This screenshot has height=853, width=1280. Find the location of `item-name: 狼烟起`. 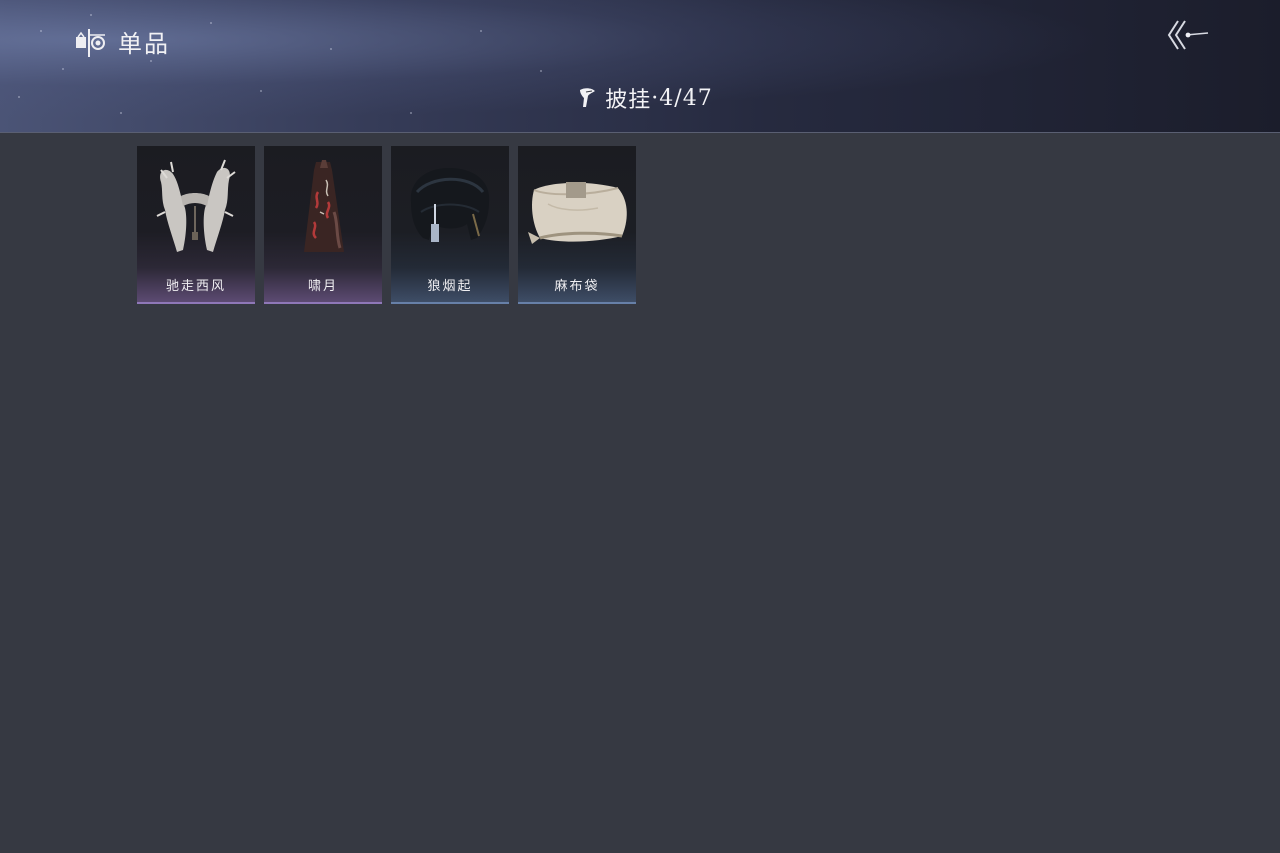

item-name: 狼烟起 is located at coordinates (450, 286).